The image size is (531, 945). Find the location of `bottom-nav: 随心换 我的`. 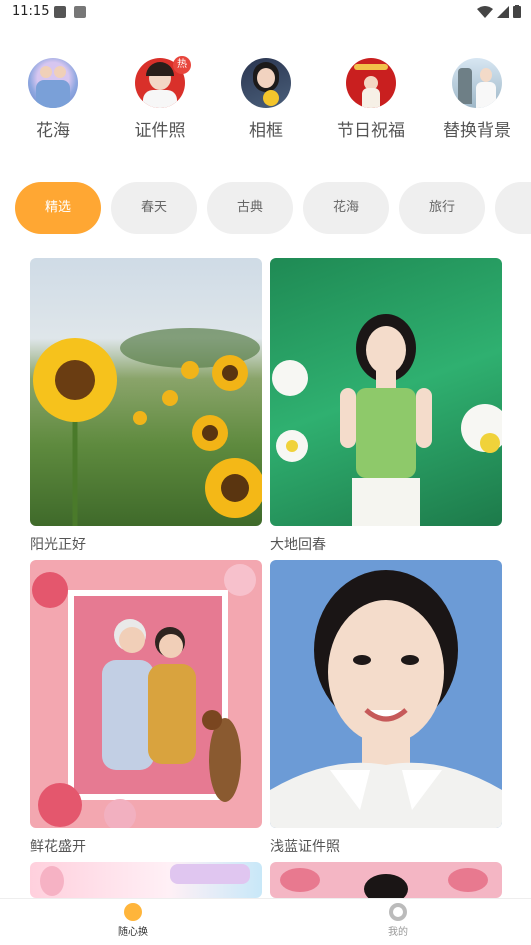

bottom-nav: 随心换 我的 is located at coordinates (265, 921).